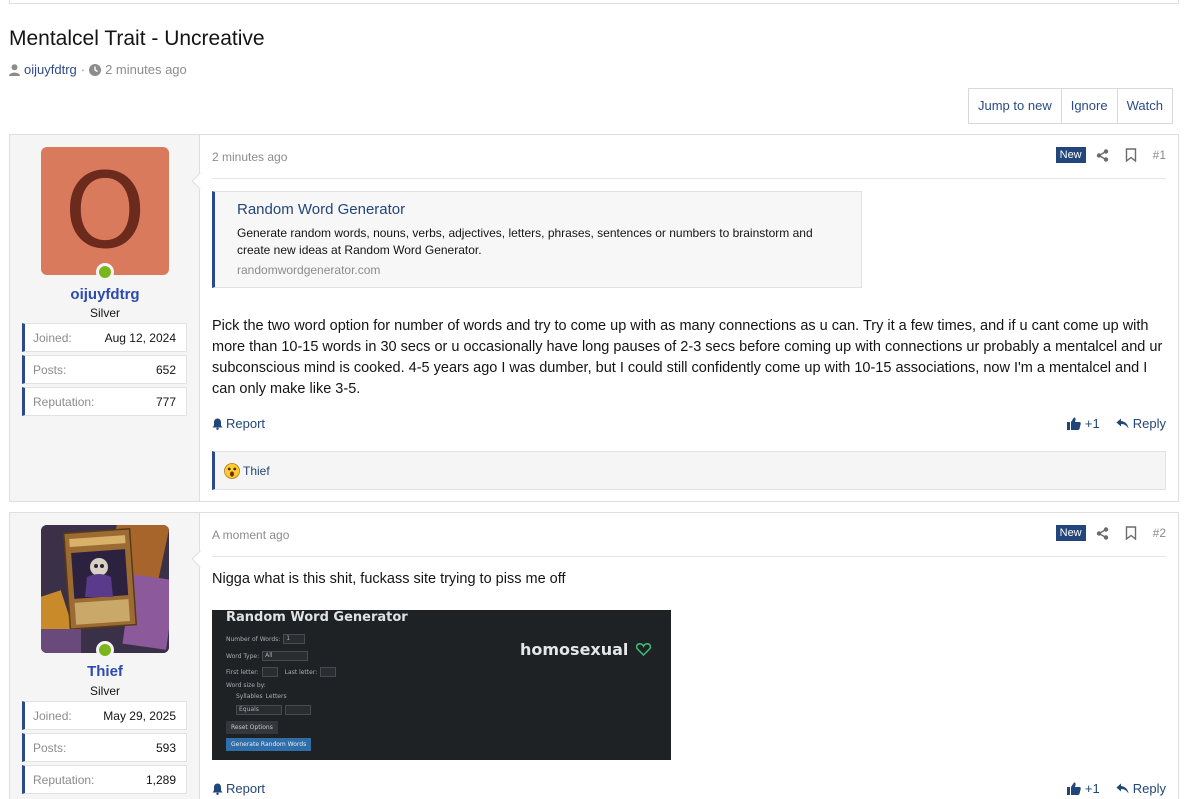  I want to click on reaction-user: Thief, so click(256, 471).